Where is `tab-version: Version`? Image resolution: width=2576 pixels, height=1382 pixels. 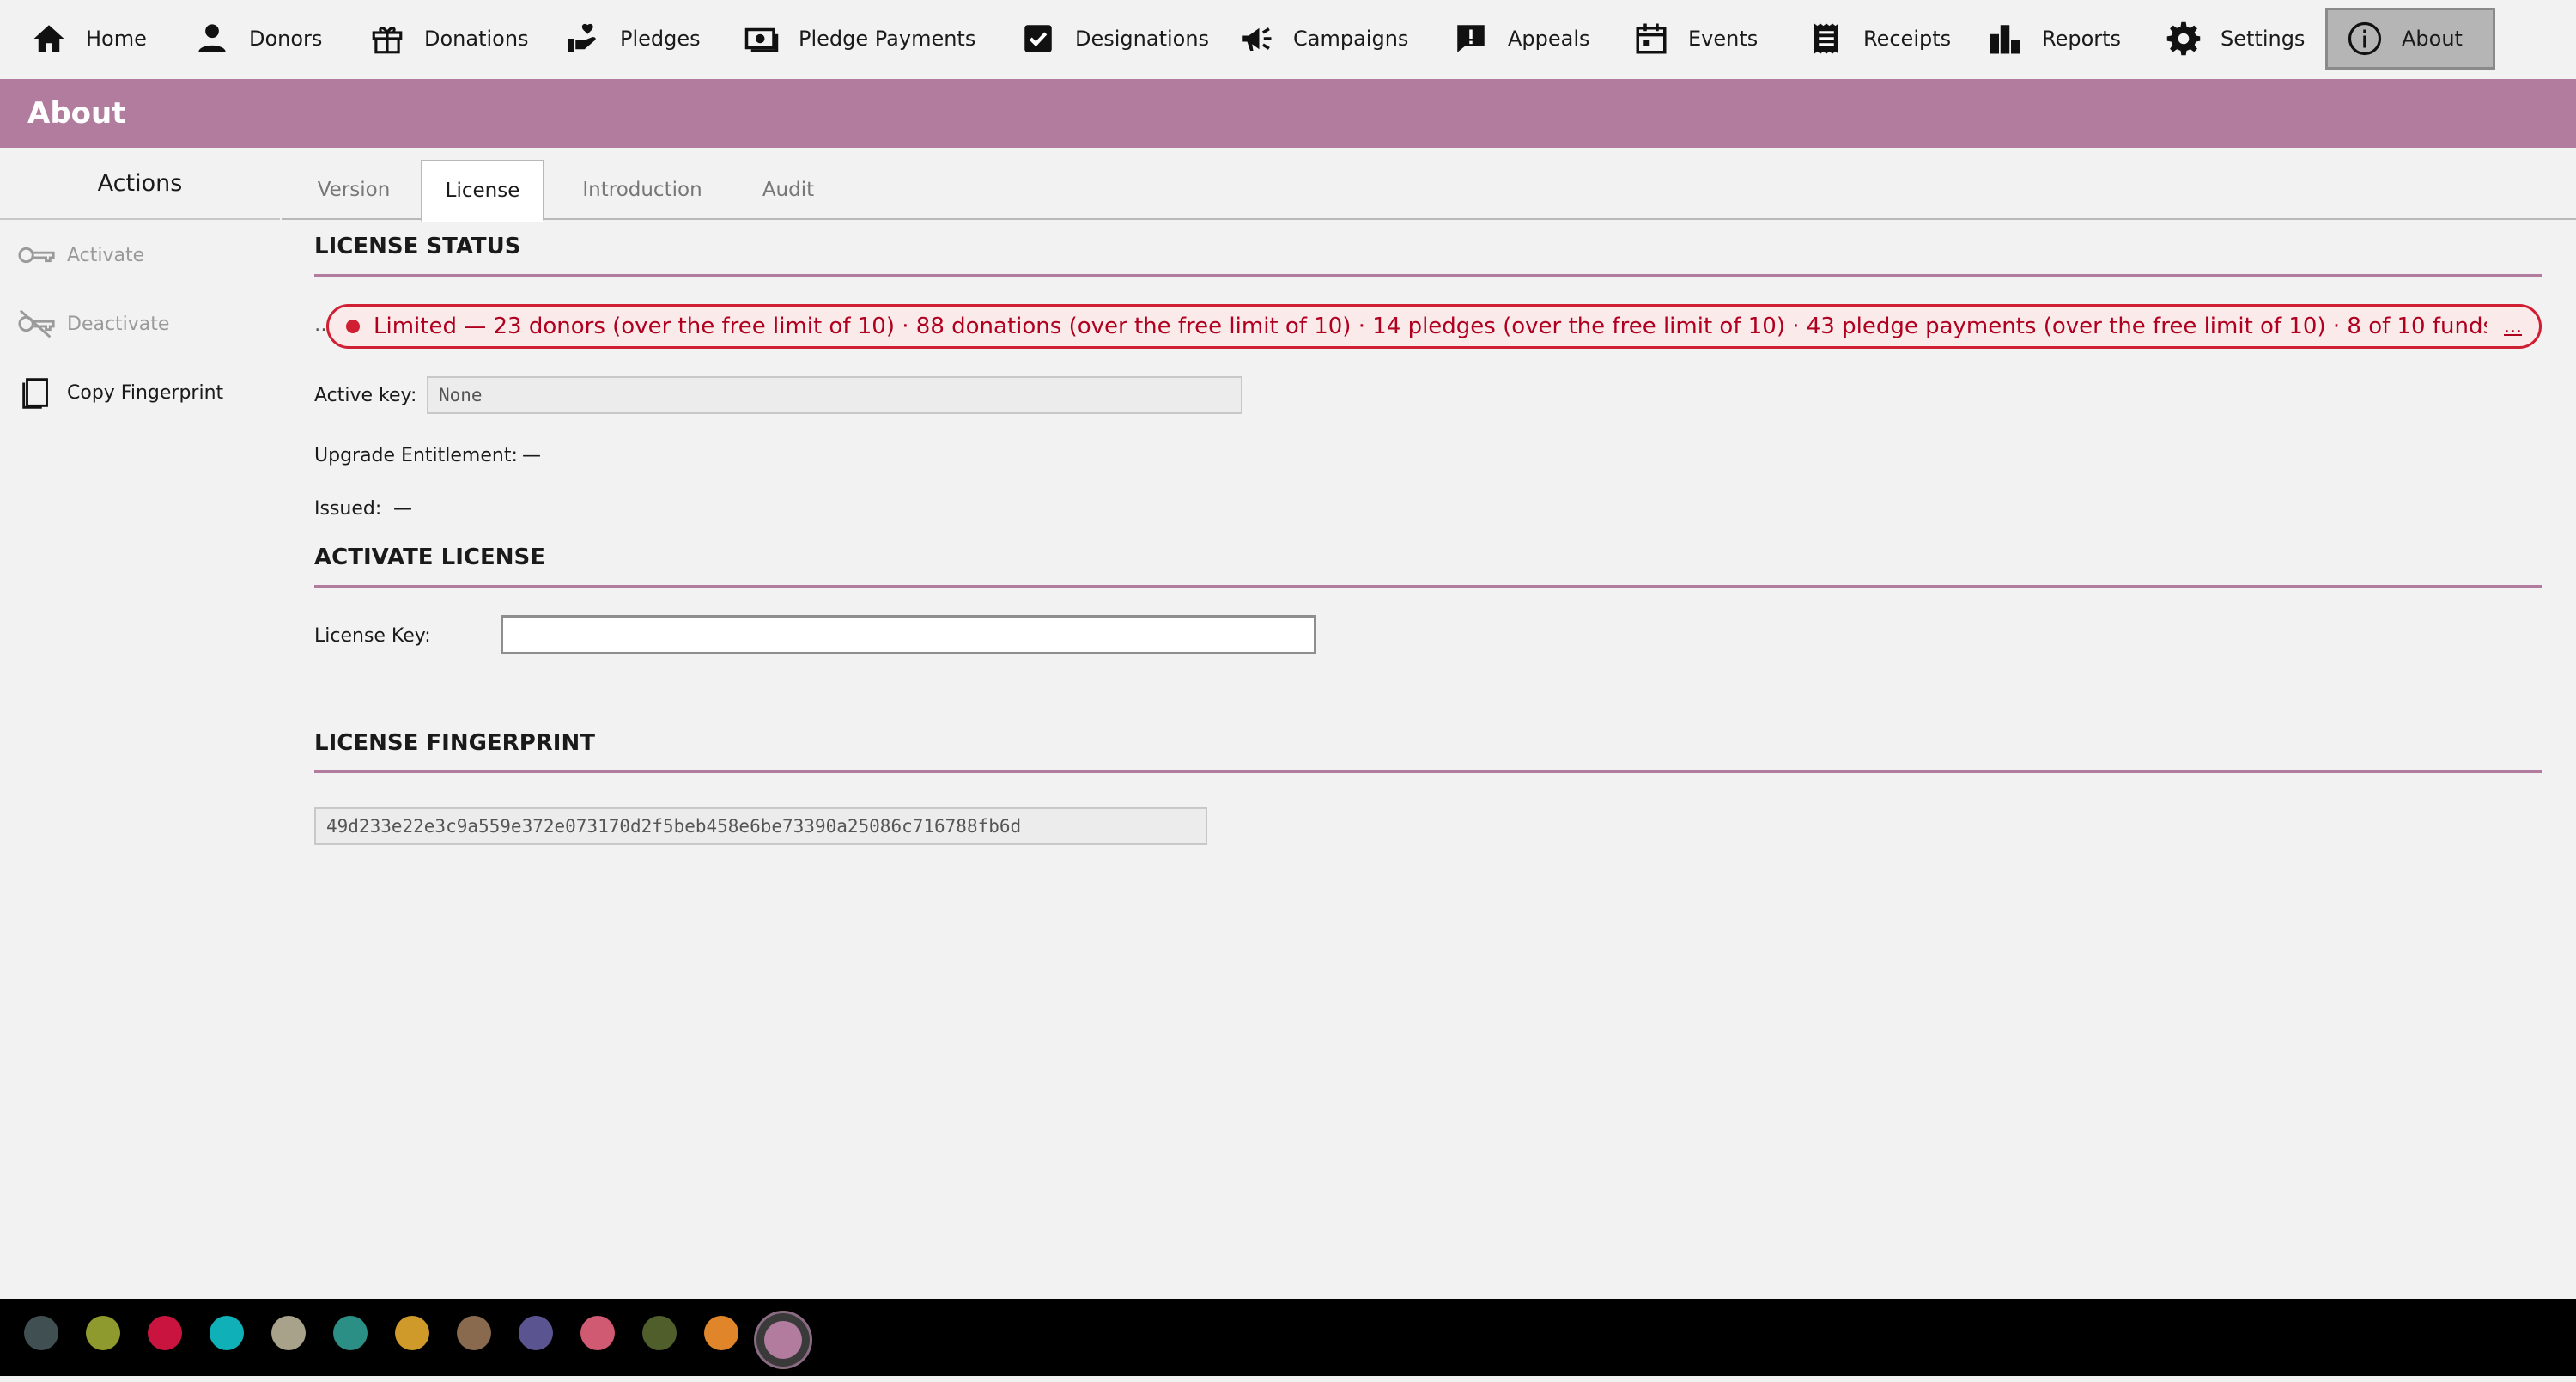
tab-version: Version is located at coordinates (354, 190).